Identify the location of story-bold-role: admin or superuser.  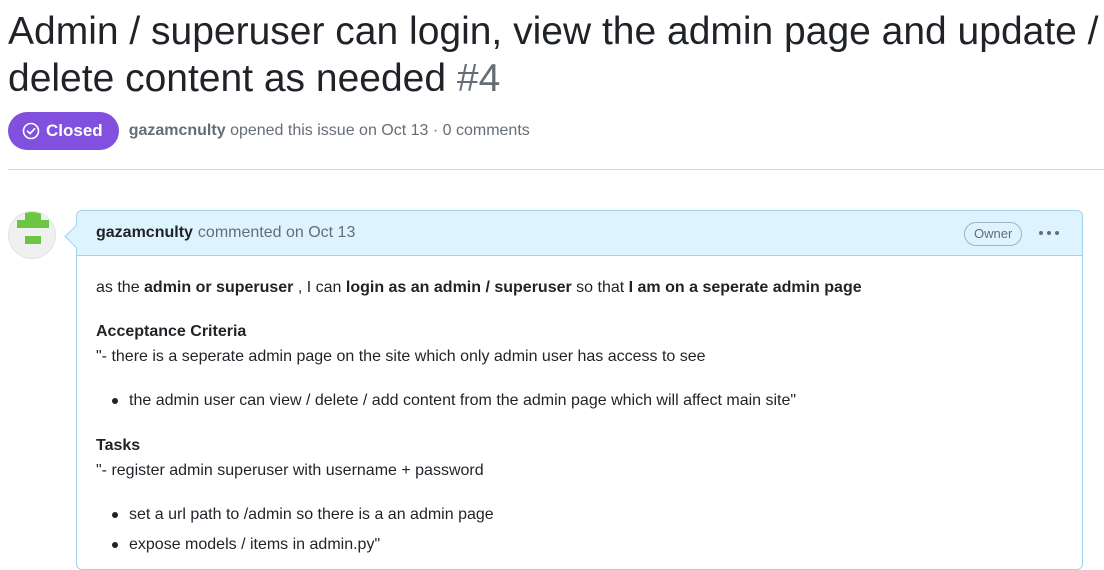
(219, 287).